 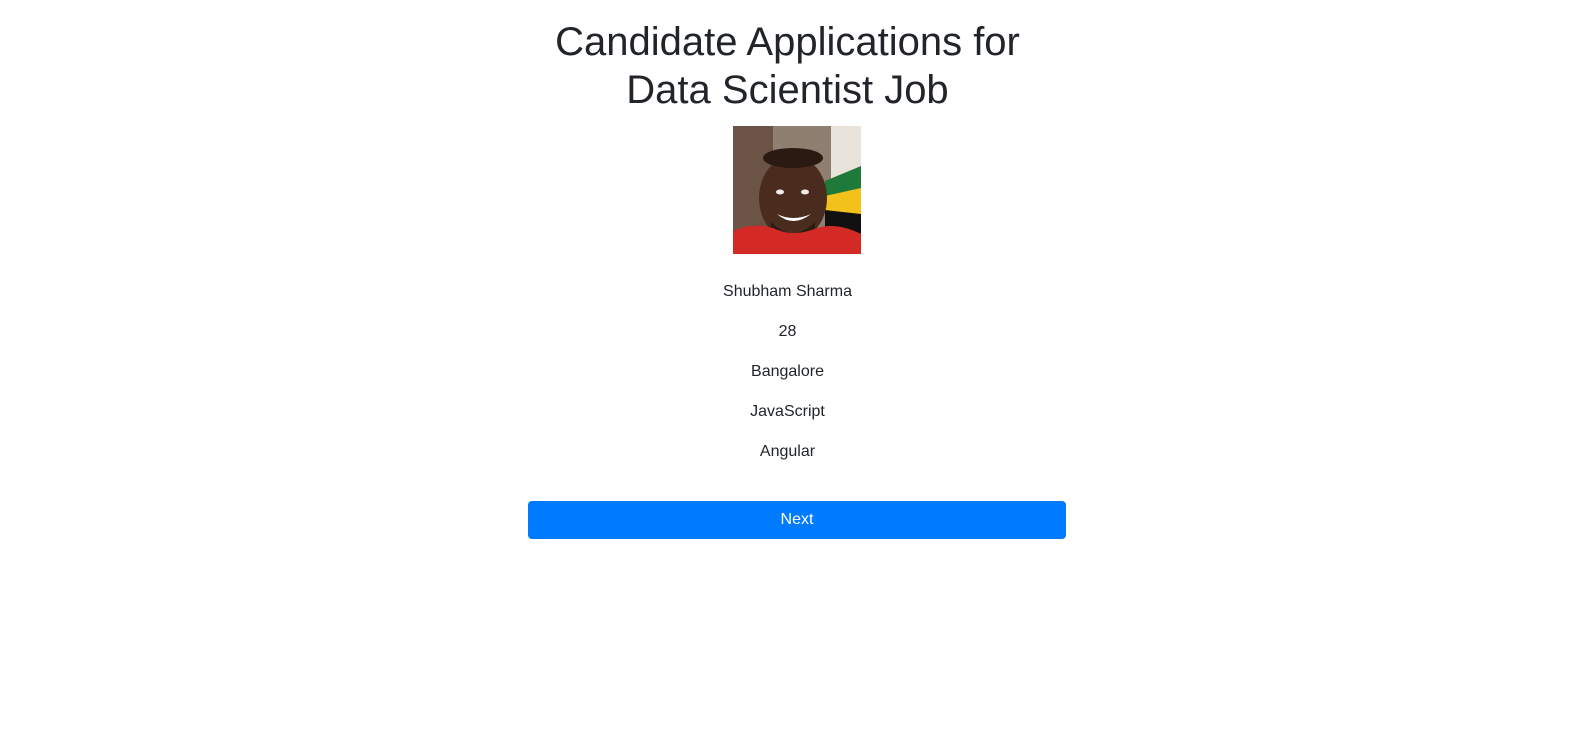 I want to click on candidate-skill-2: Angular, so click(x=787, y=451).